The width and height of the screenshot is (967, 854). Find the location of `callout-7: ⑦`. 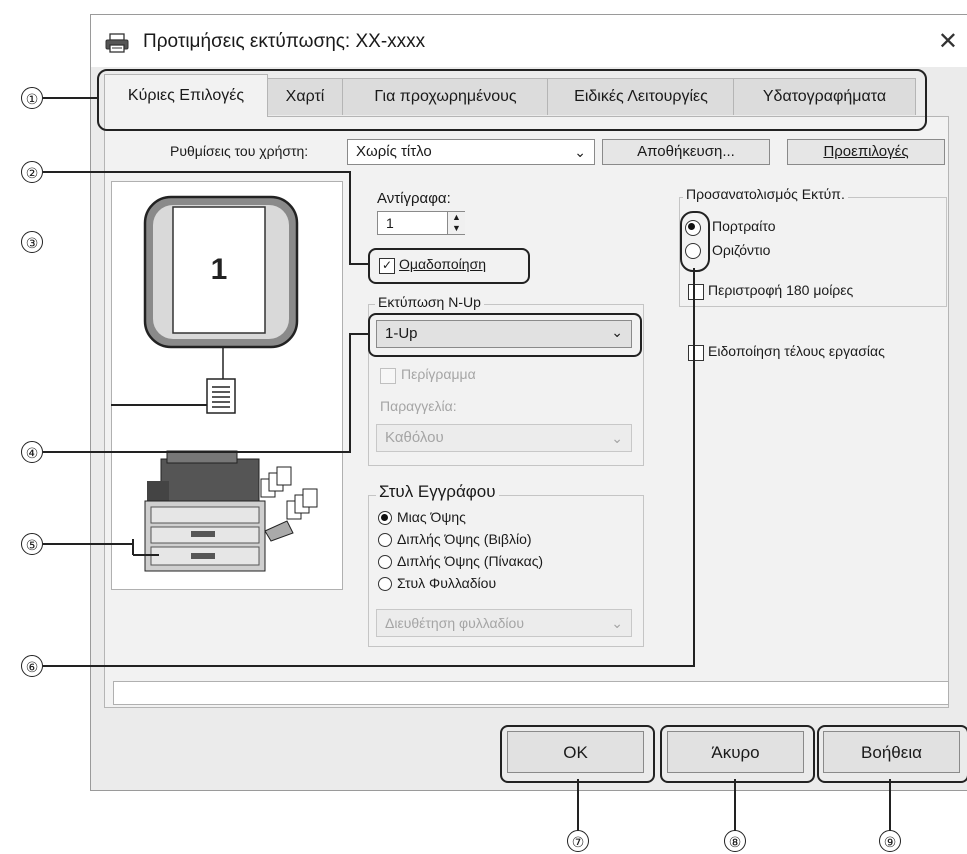

callout-7: ⑦ is located at coordinates (578, 841).